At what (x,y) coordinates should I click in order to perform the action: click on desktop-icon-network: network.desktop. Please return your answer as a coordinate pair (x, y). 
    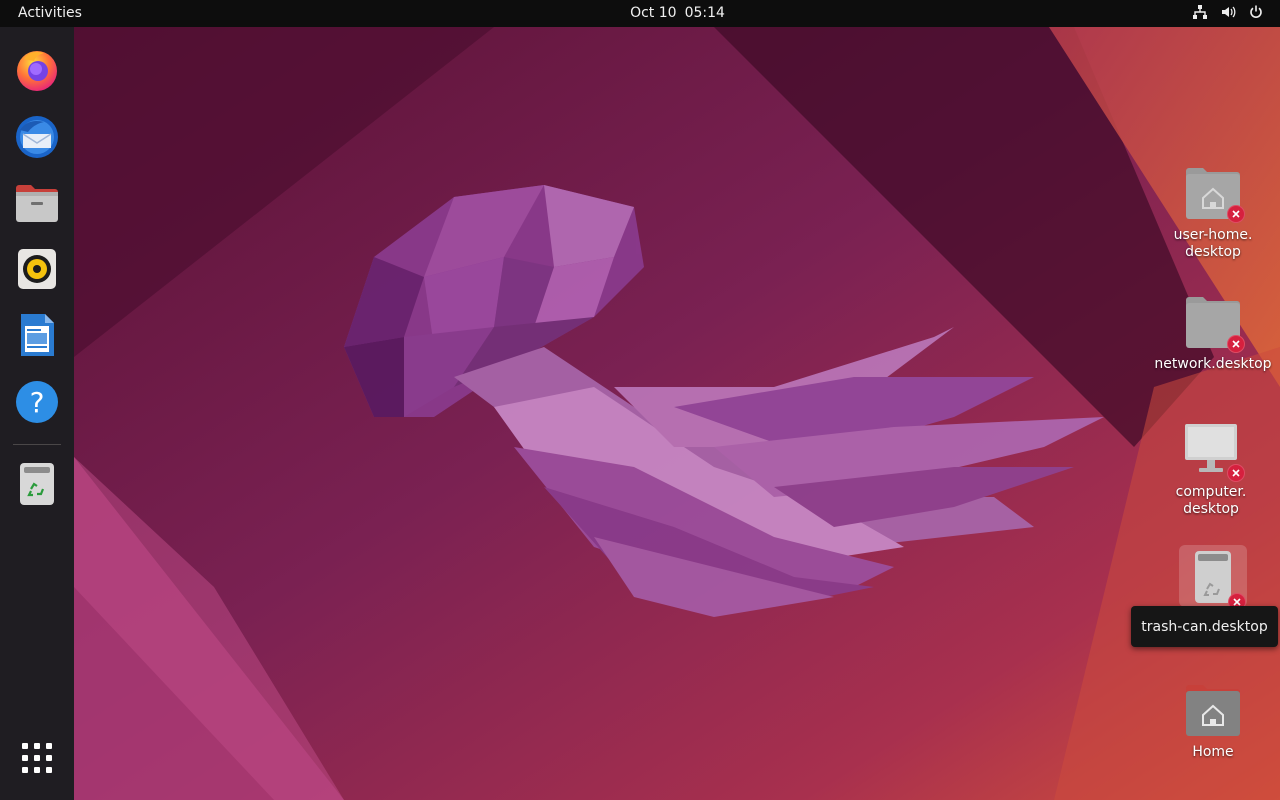
    Looking at the image, I should click on (1213, 333).